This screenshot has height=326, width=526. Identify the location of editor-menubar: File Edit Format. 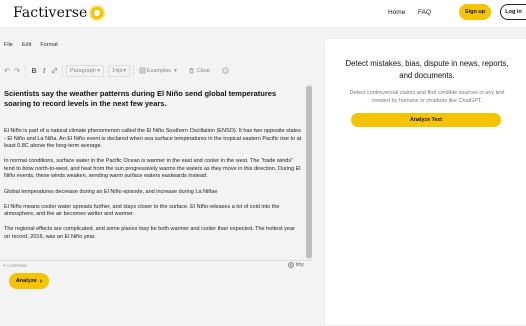
(31, 48).